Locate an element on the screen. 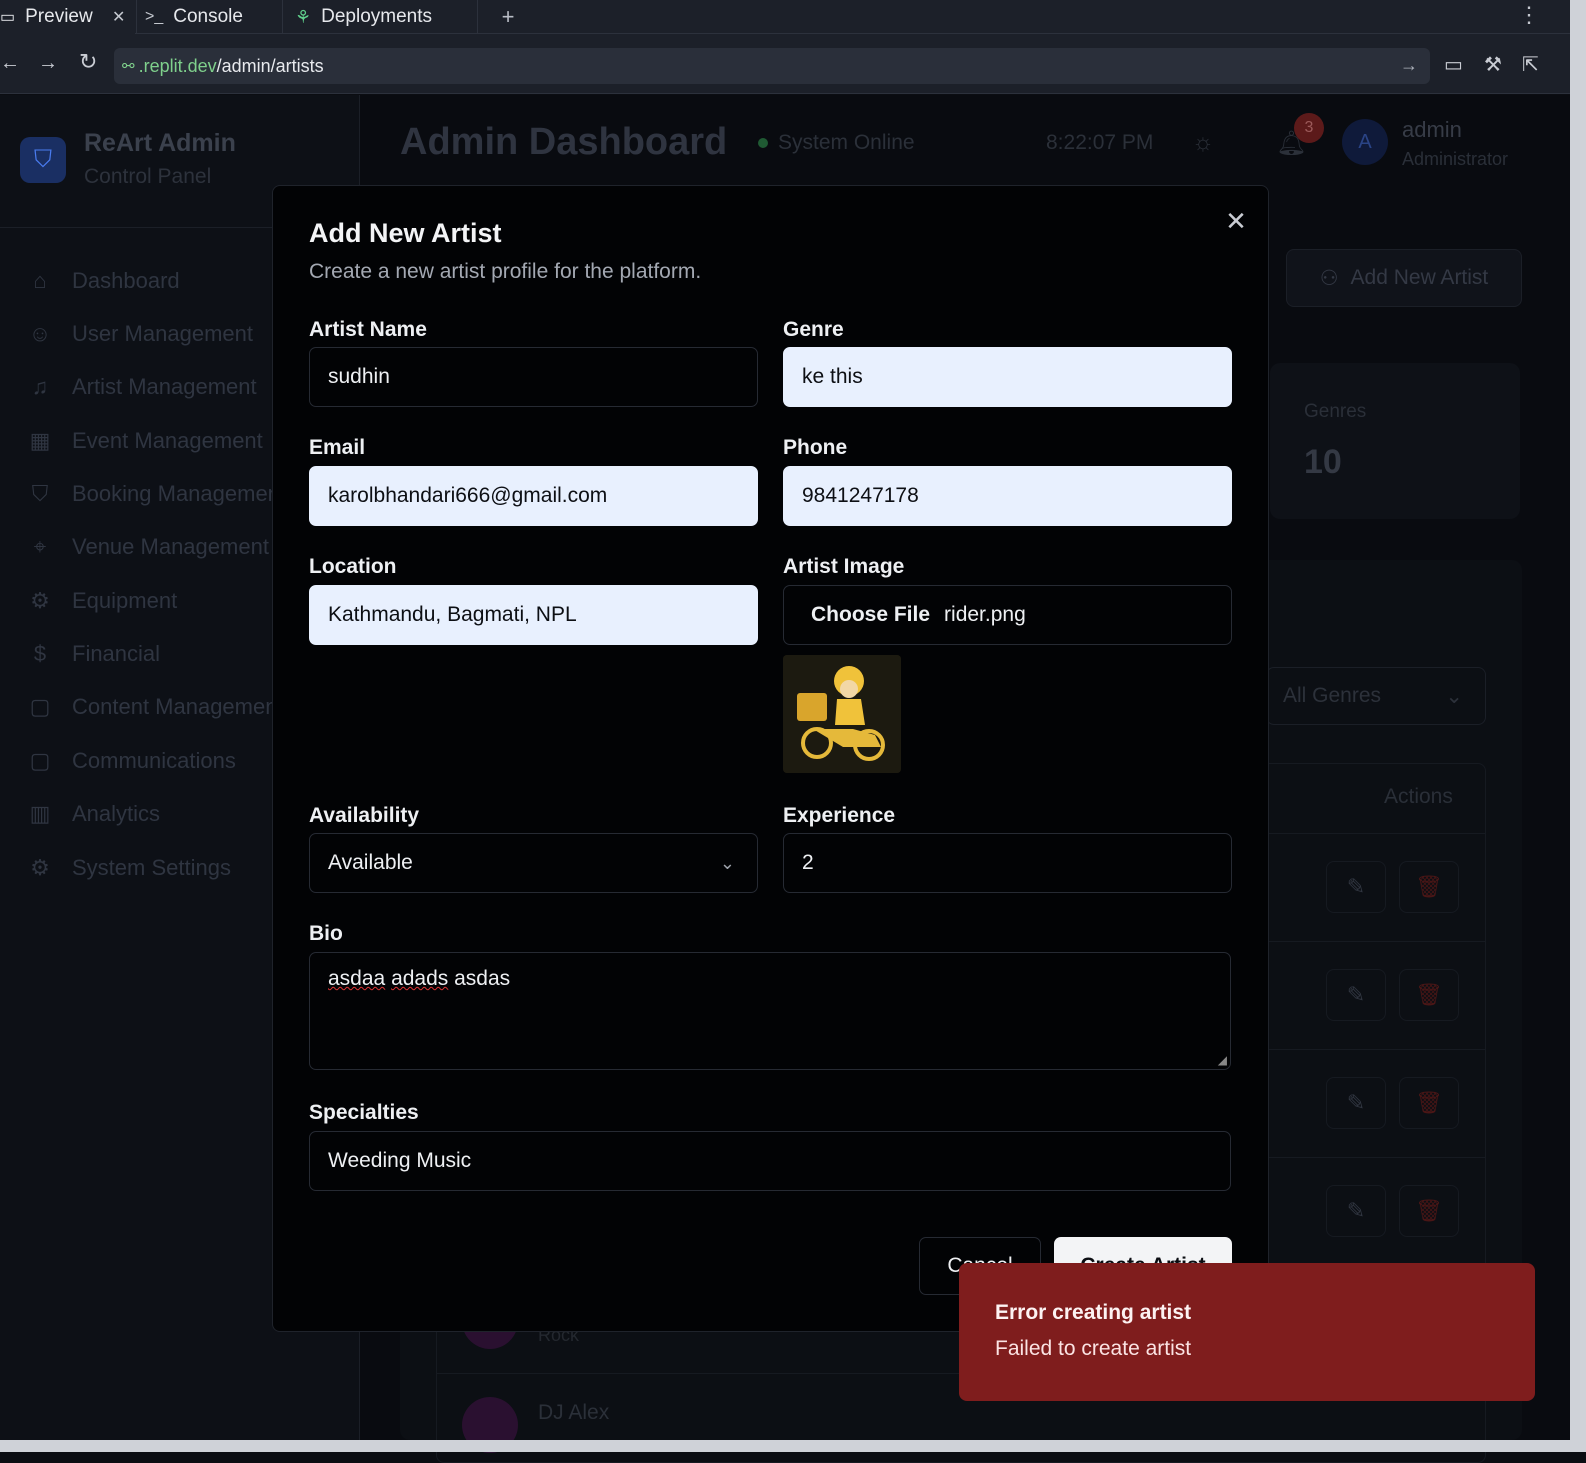 The width and height of the screenshot is (1586, 1463). sidebar-item-financial: $ Financial is located at coordinates (93, 654).